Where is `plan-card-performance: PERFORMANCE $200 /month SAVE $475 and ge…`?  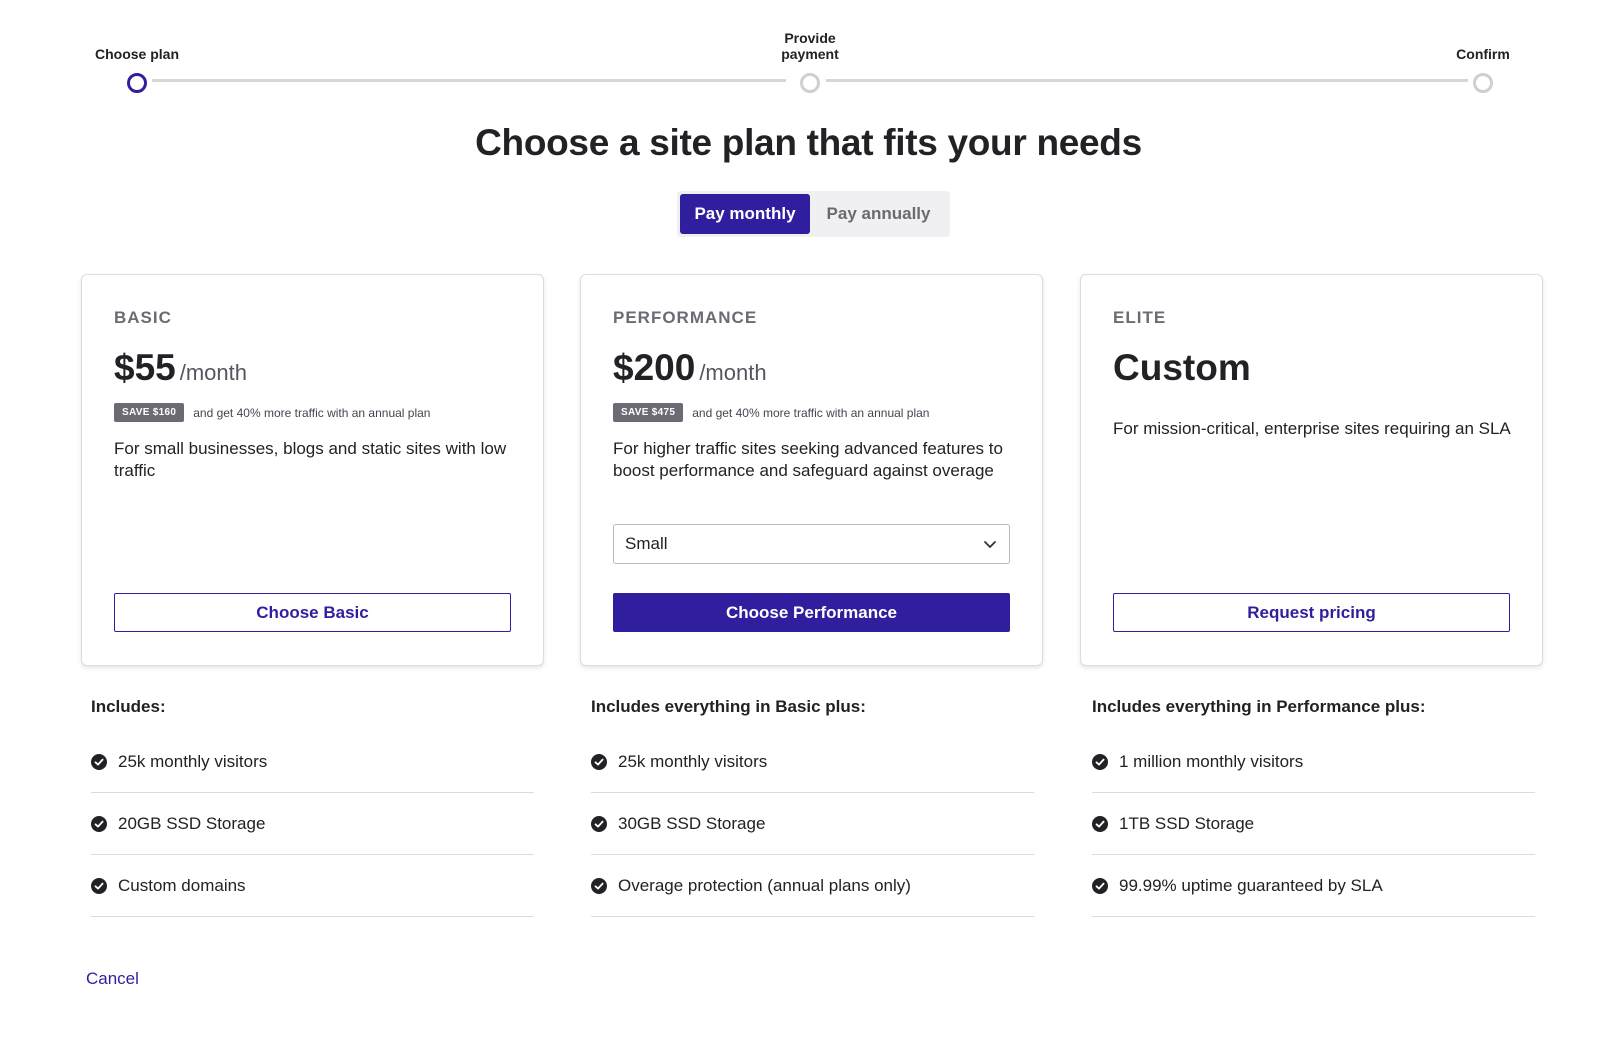
plan-card-performance: PERFORMANCE $200 /month SAVE $475 and ge… is located at coordinates (811, 470).